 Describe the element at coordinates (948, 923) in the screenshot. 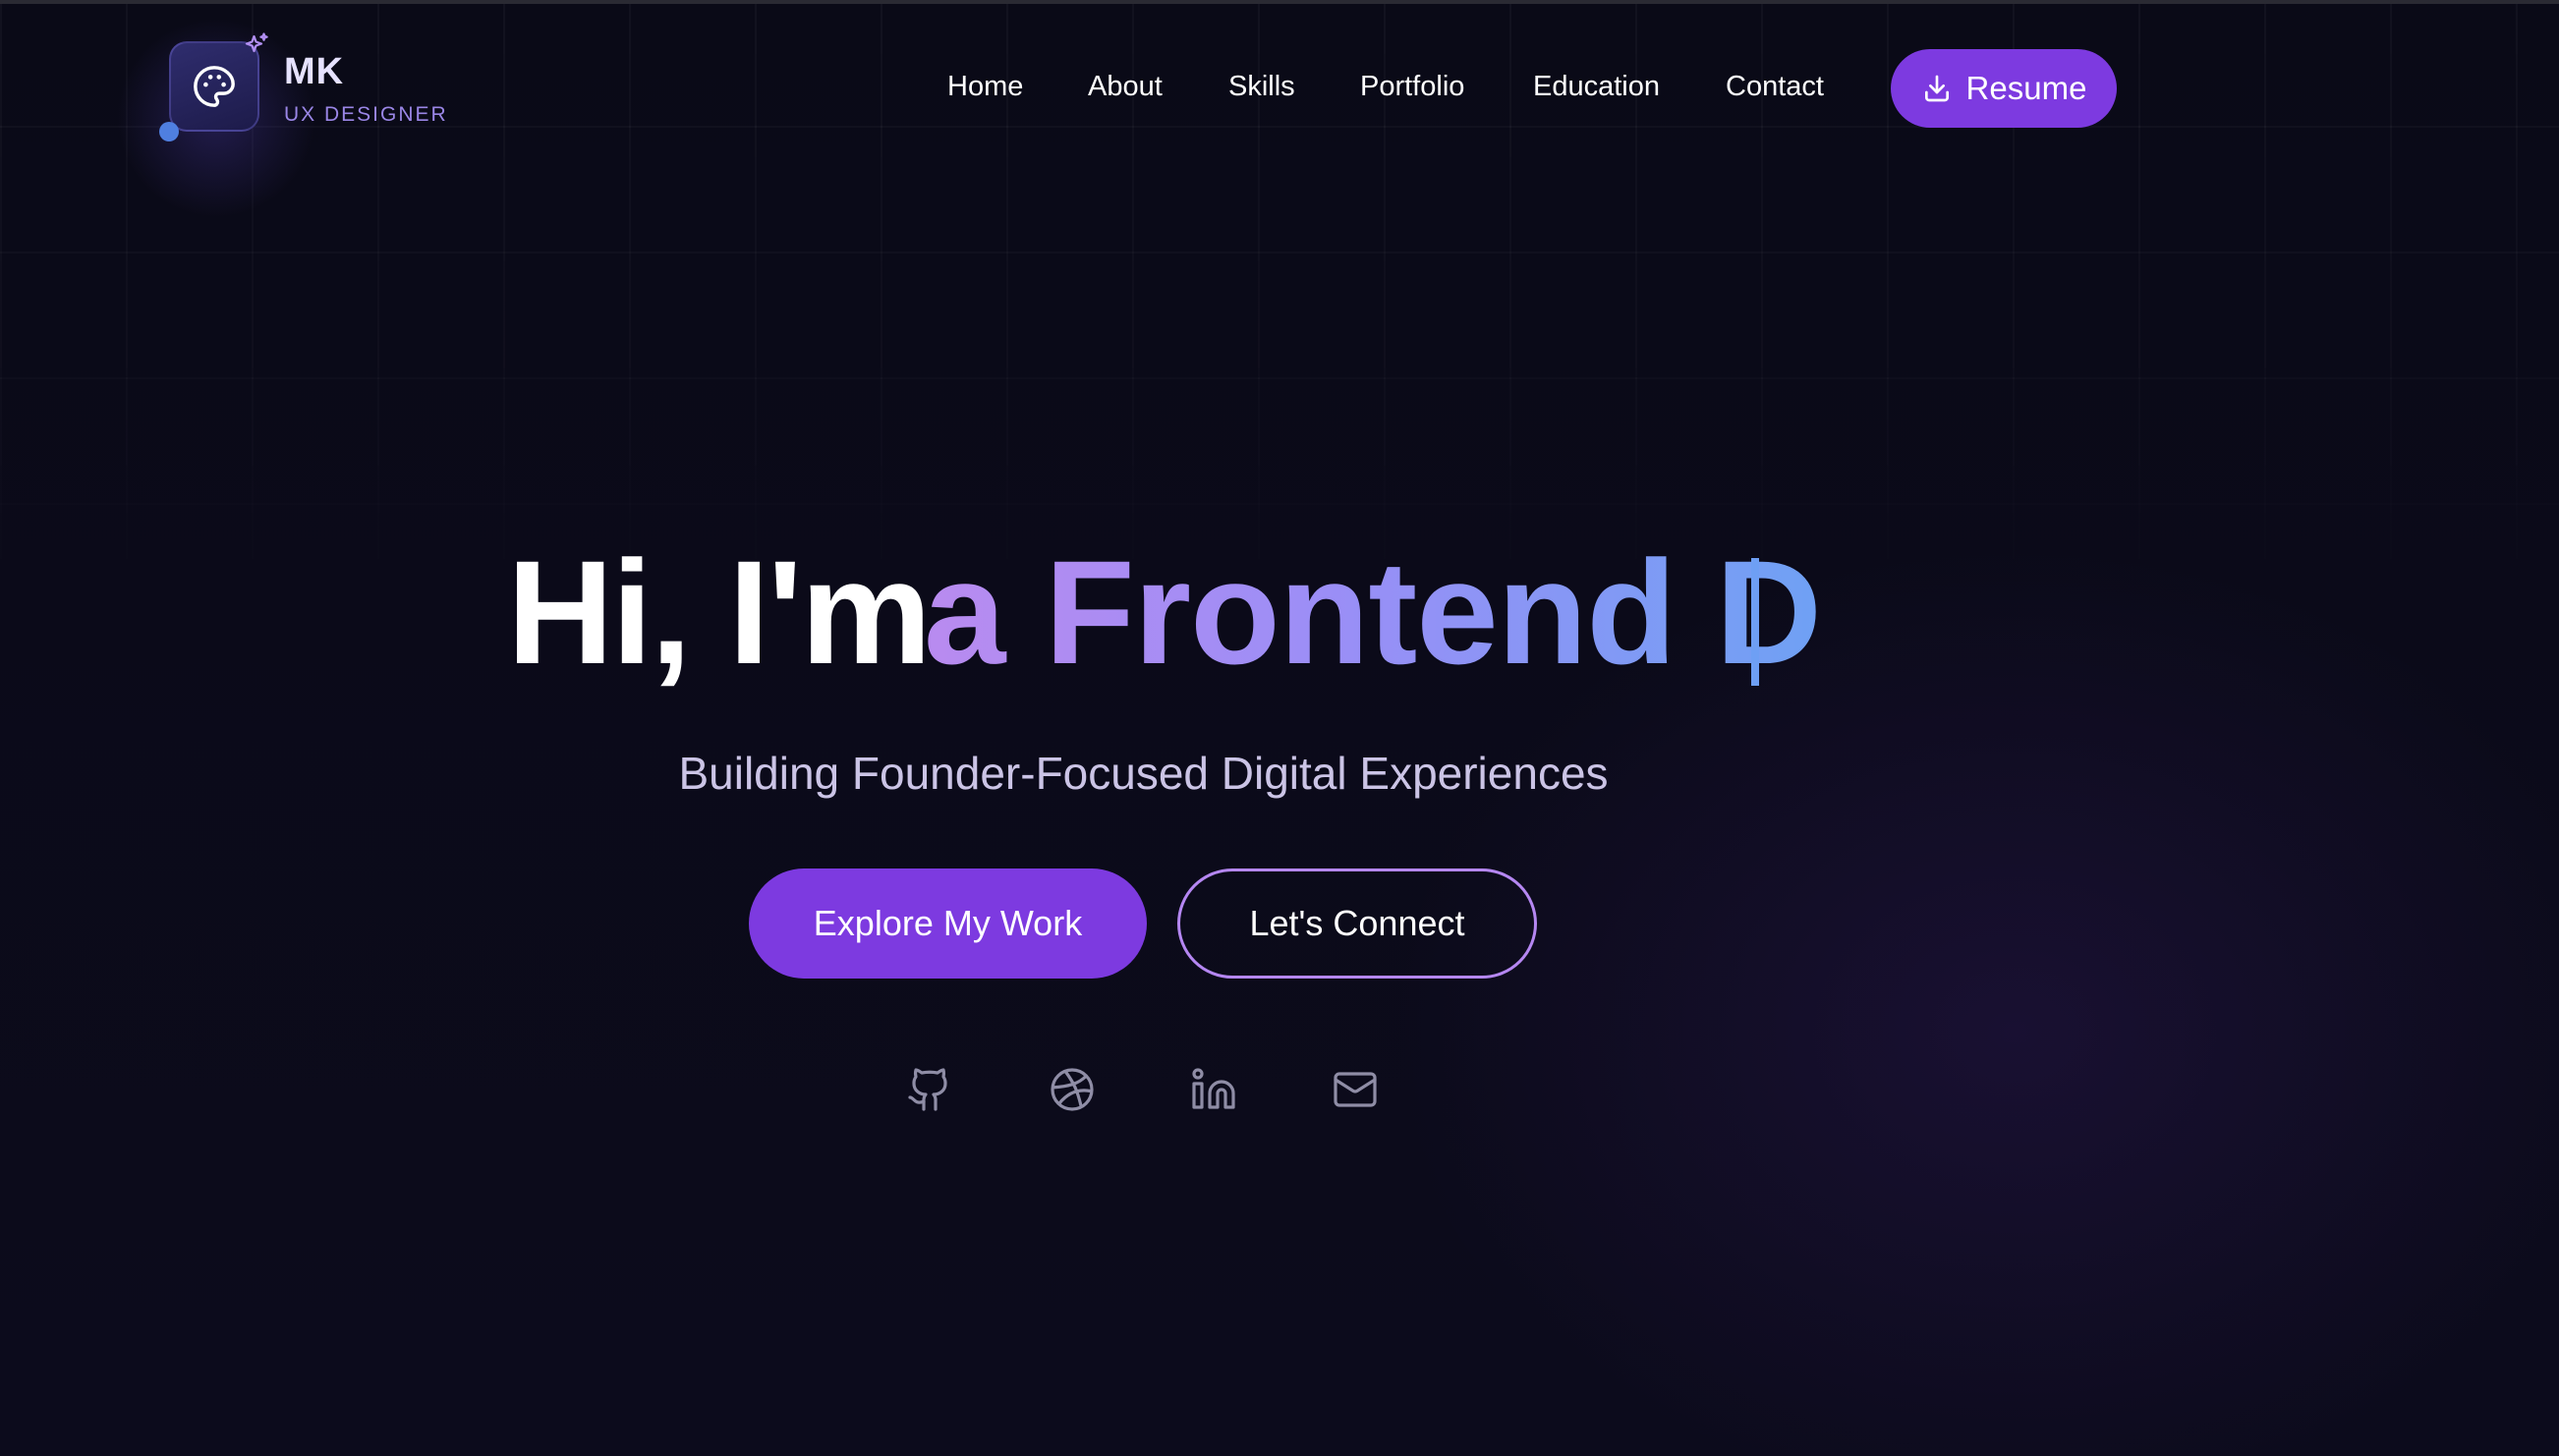

I see `explore-work-button: Explore My Work` at that location.